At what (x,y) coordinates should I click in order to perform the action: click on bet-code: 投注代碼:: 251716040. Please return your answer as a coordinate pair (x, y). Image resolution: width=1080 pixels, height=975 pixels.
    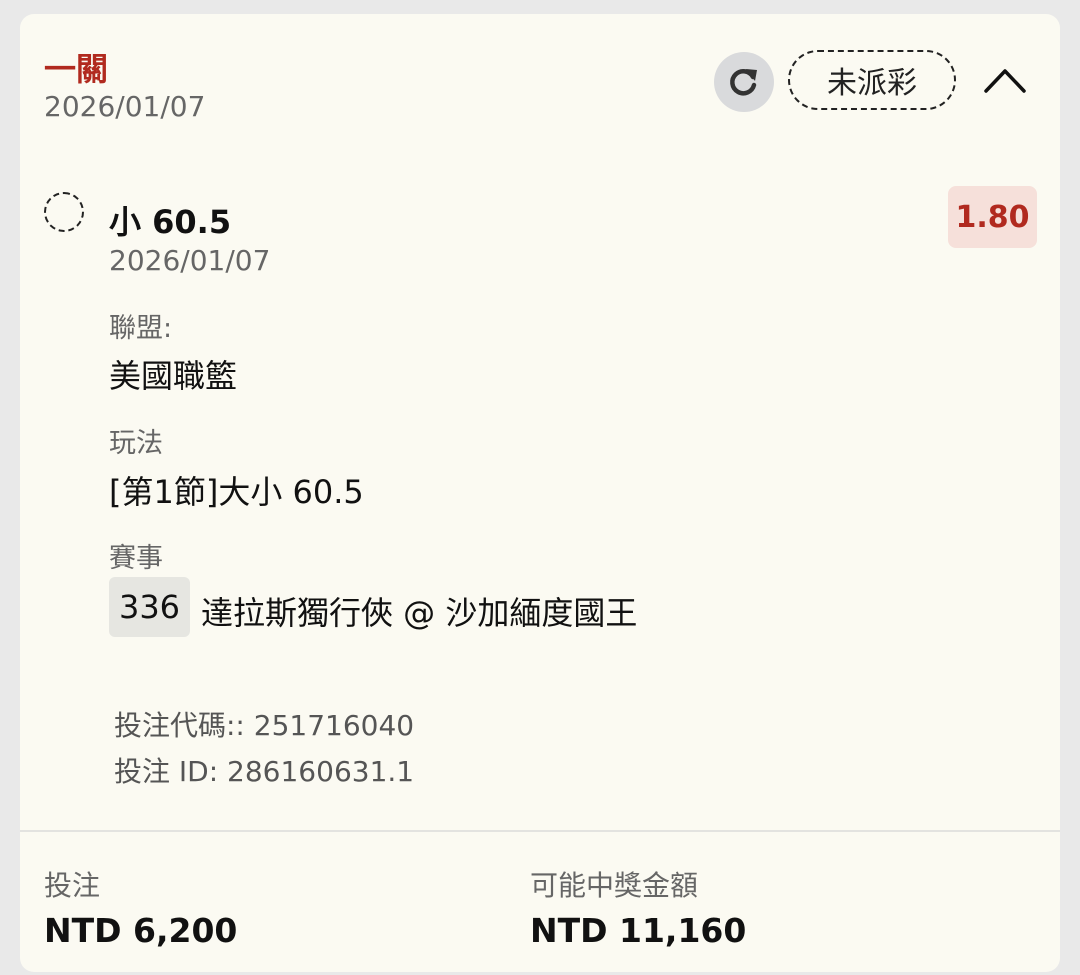
    Looking at the image, I should click on (264, 725).